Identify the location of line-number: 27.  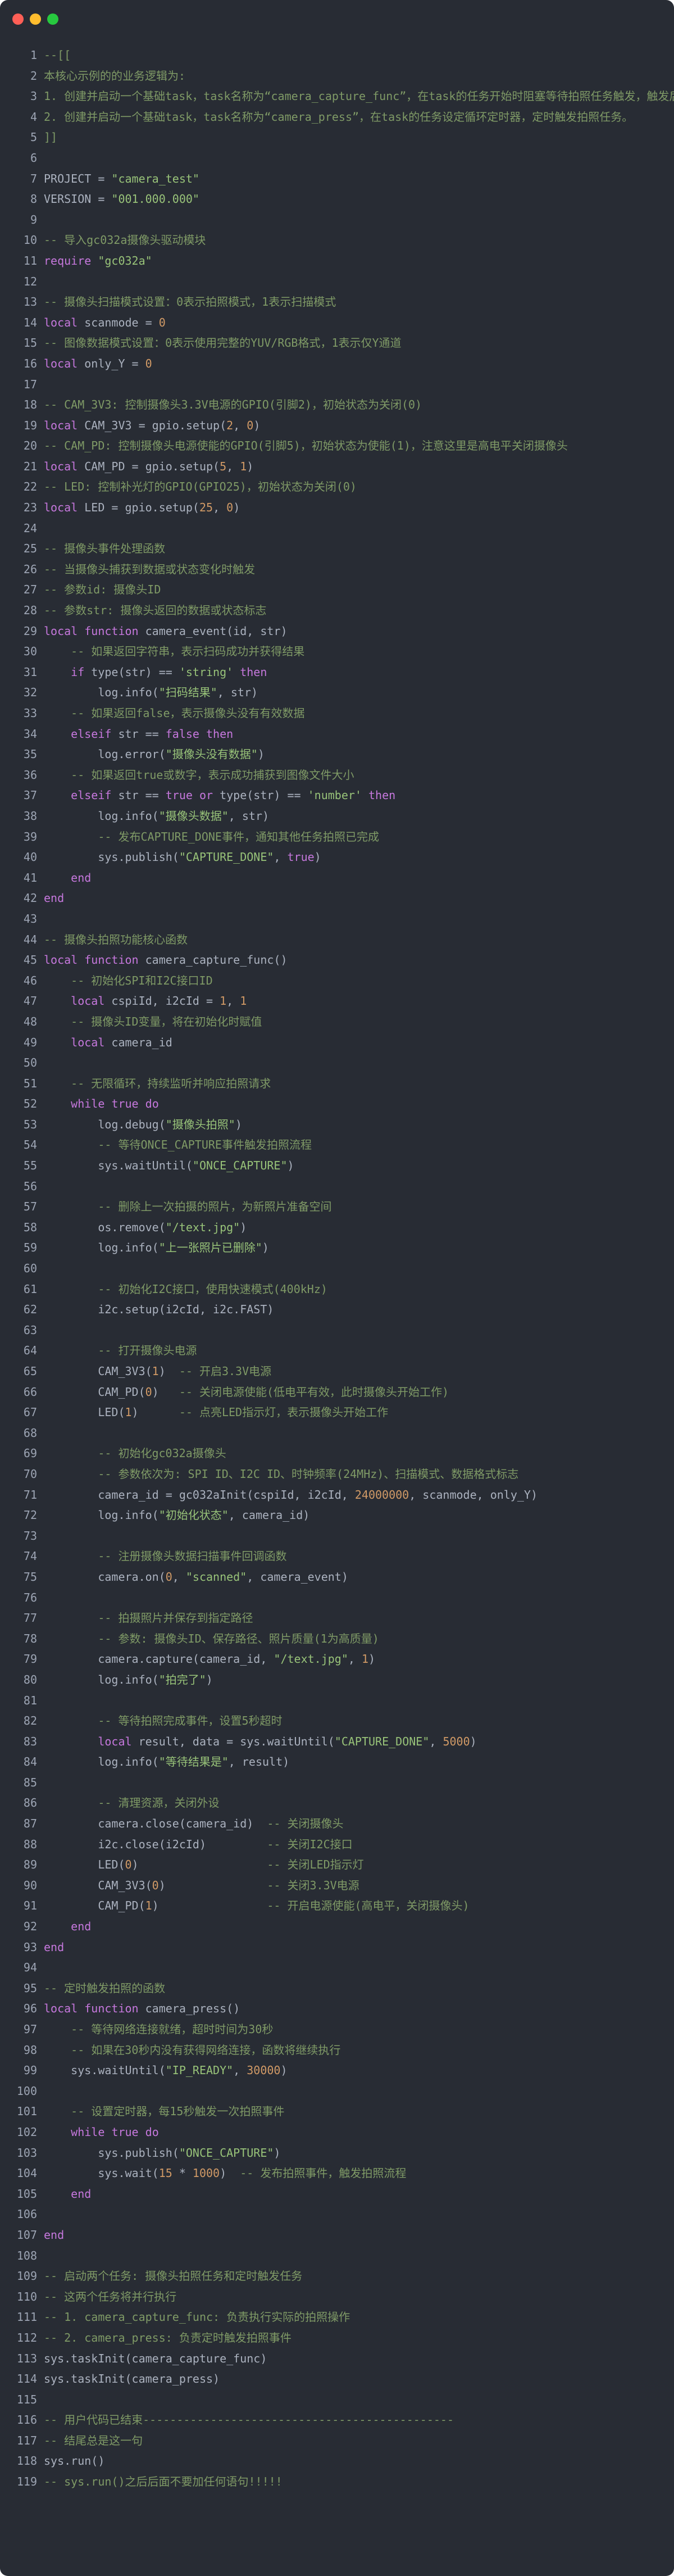
(30, 590).